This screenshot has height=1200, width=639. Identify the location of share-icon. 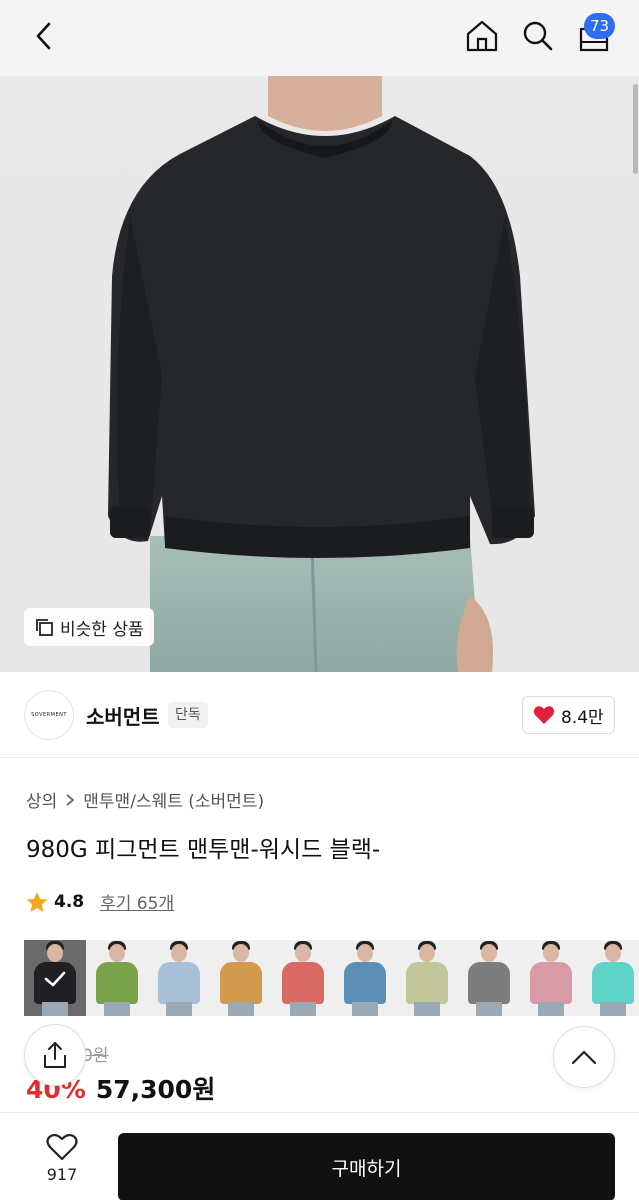
(55, 1055).